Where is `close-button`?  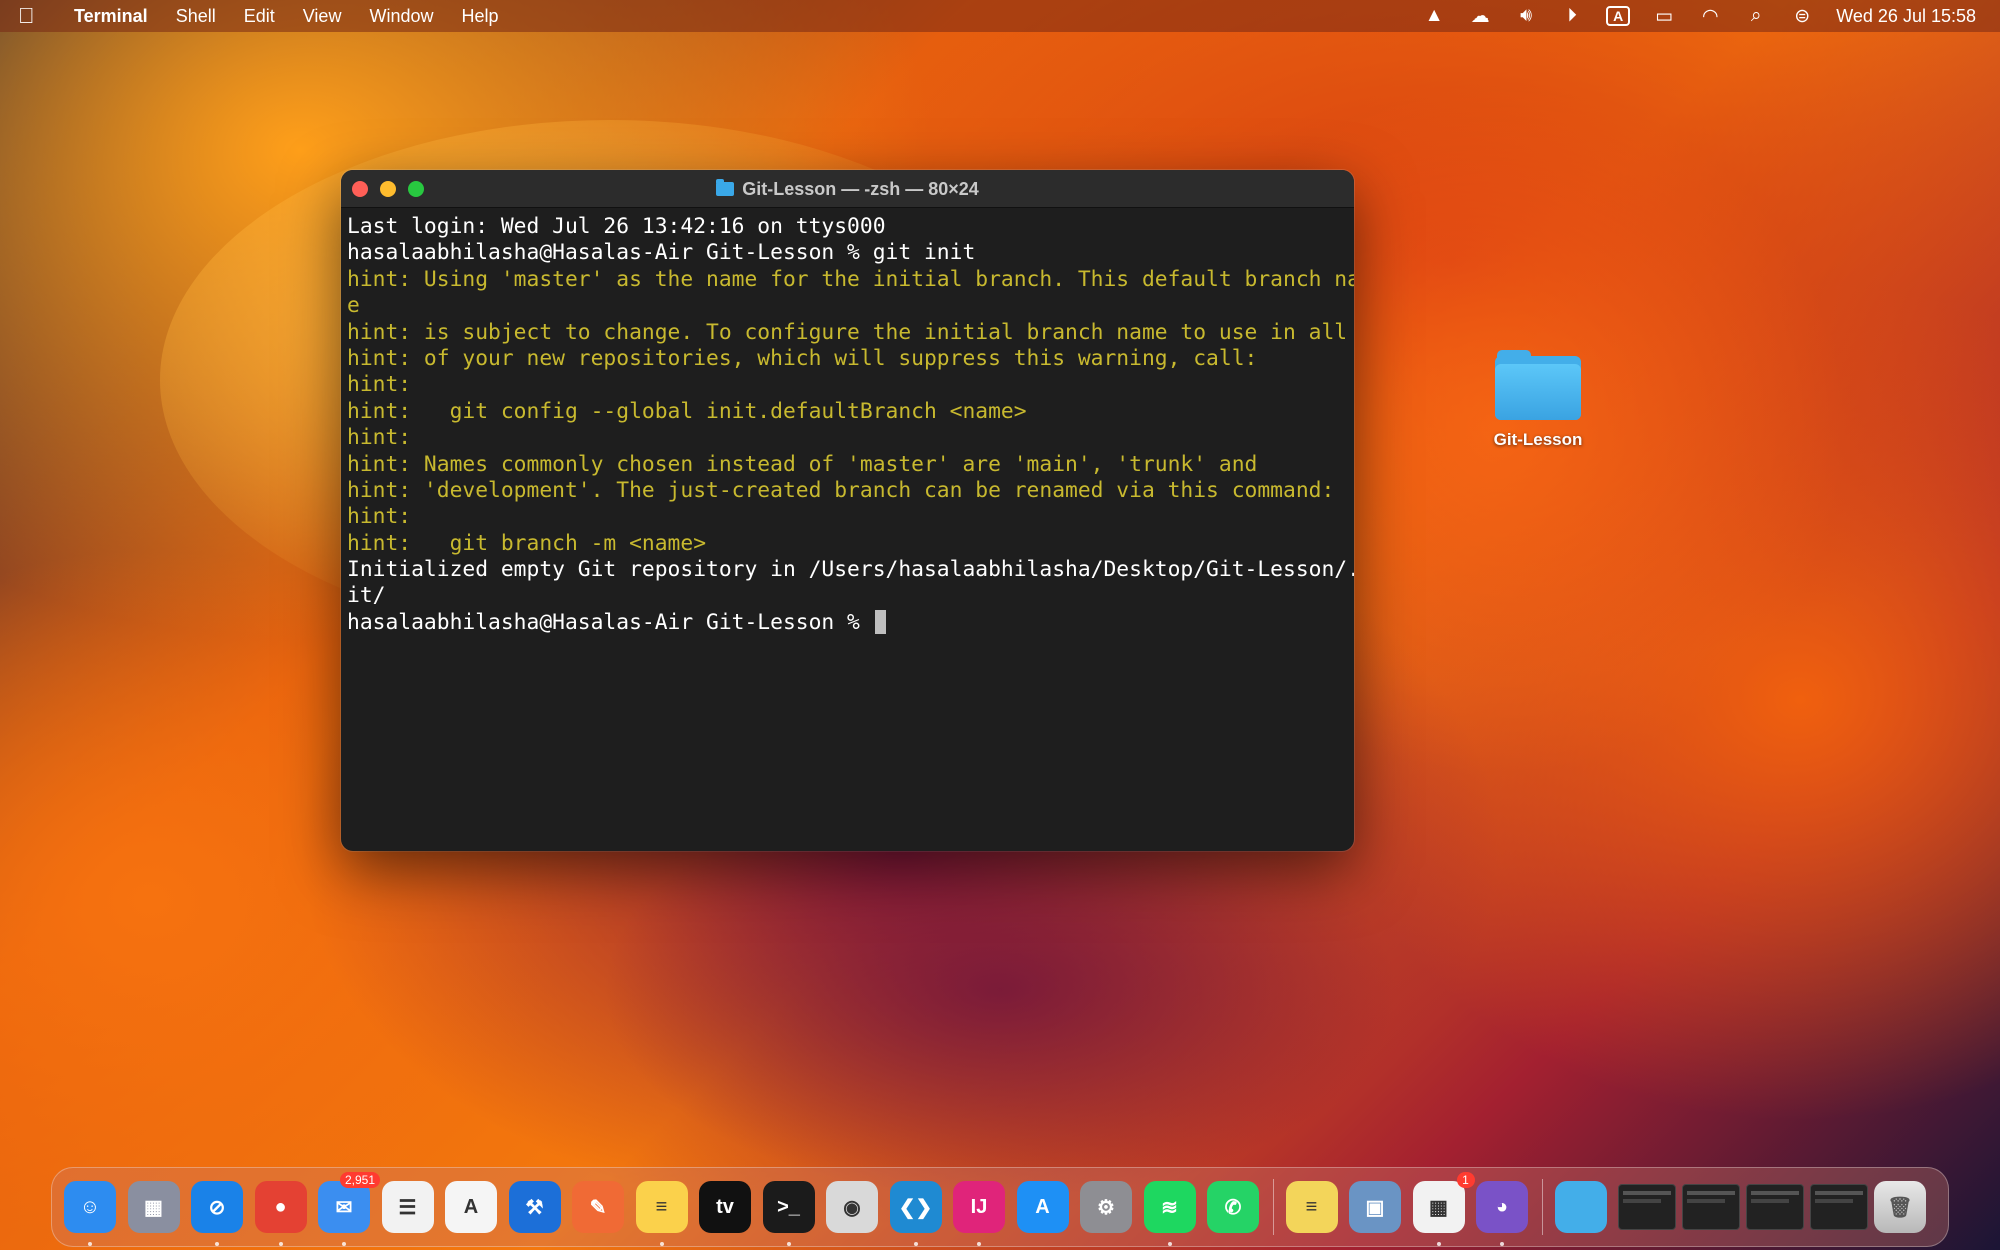
close-button is located at coordinates (360, 188).